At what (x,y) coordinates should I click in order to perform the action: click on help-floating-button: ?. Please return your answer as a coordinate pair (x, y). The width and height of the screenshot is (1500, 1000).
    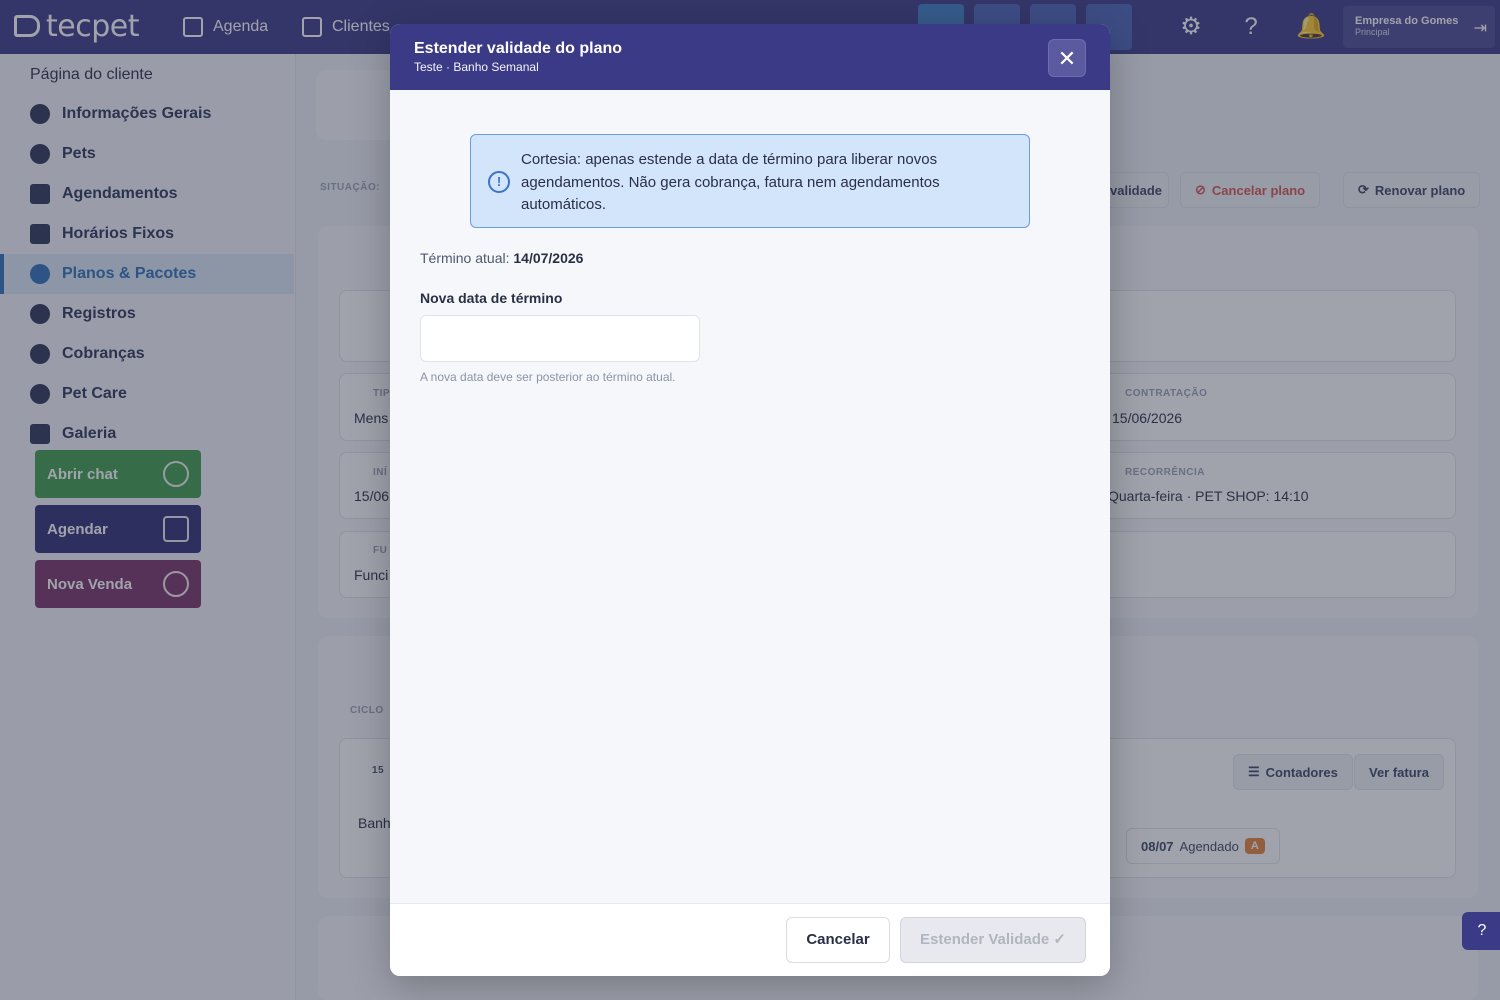
    Looking at the image, I should click on (1481, 931).